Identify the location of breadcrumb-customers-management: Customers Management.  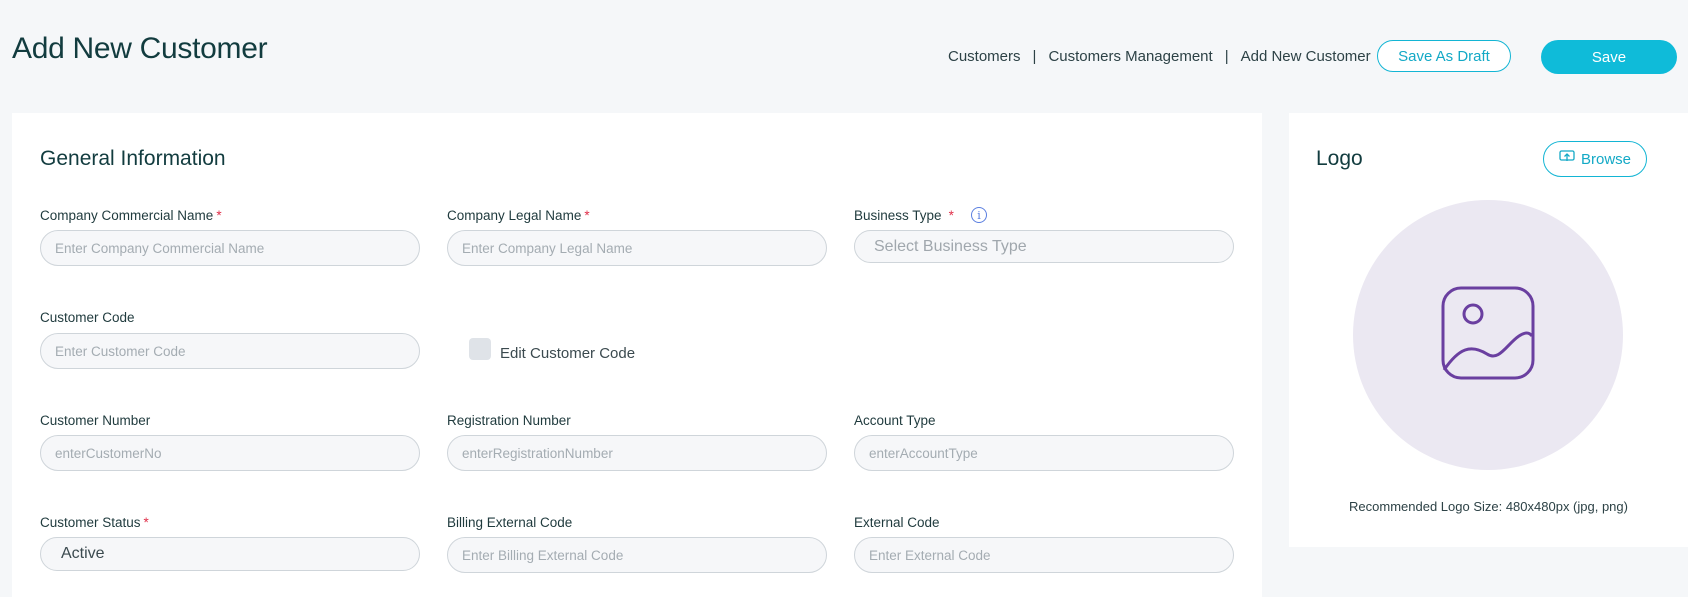
(1130, 56).